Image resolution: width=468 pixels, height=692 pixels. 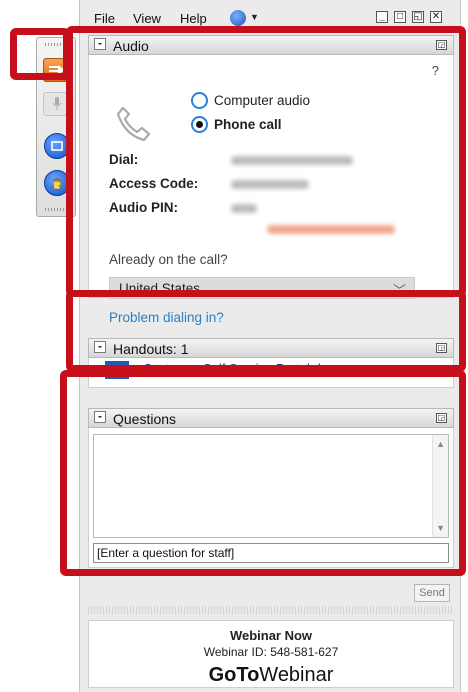 What do you see at coordinates (266, 331) in the screenshot?
I see `highlight-handouts-area` at bounding box center [266, 331].